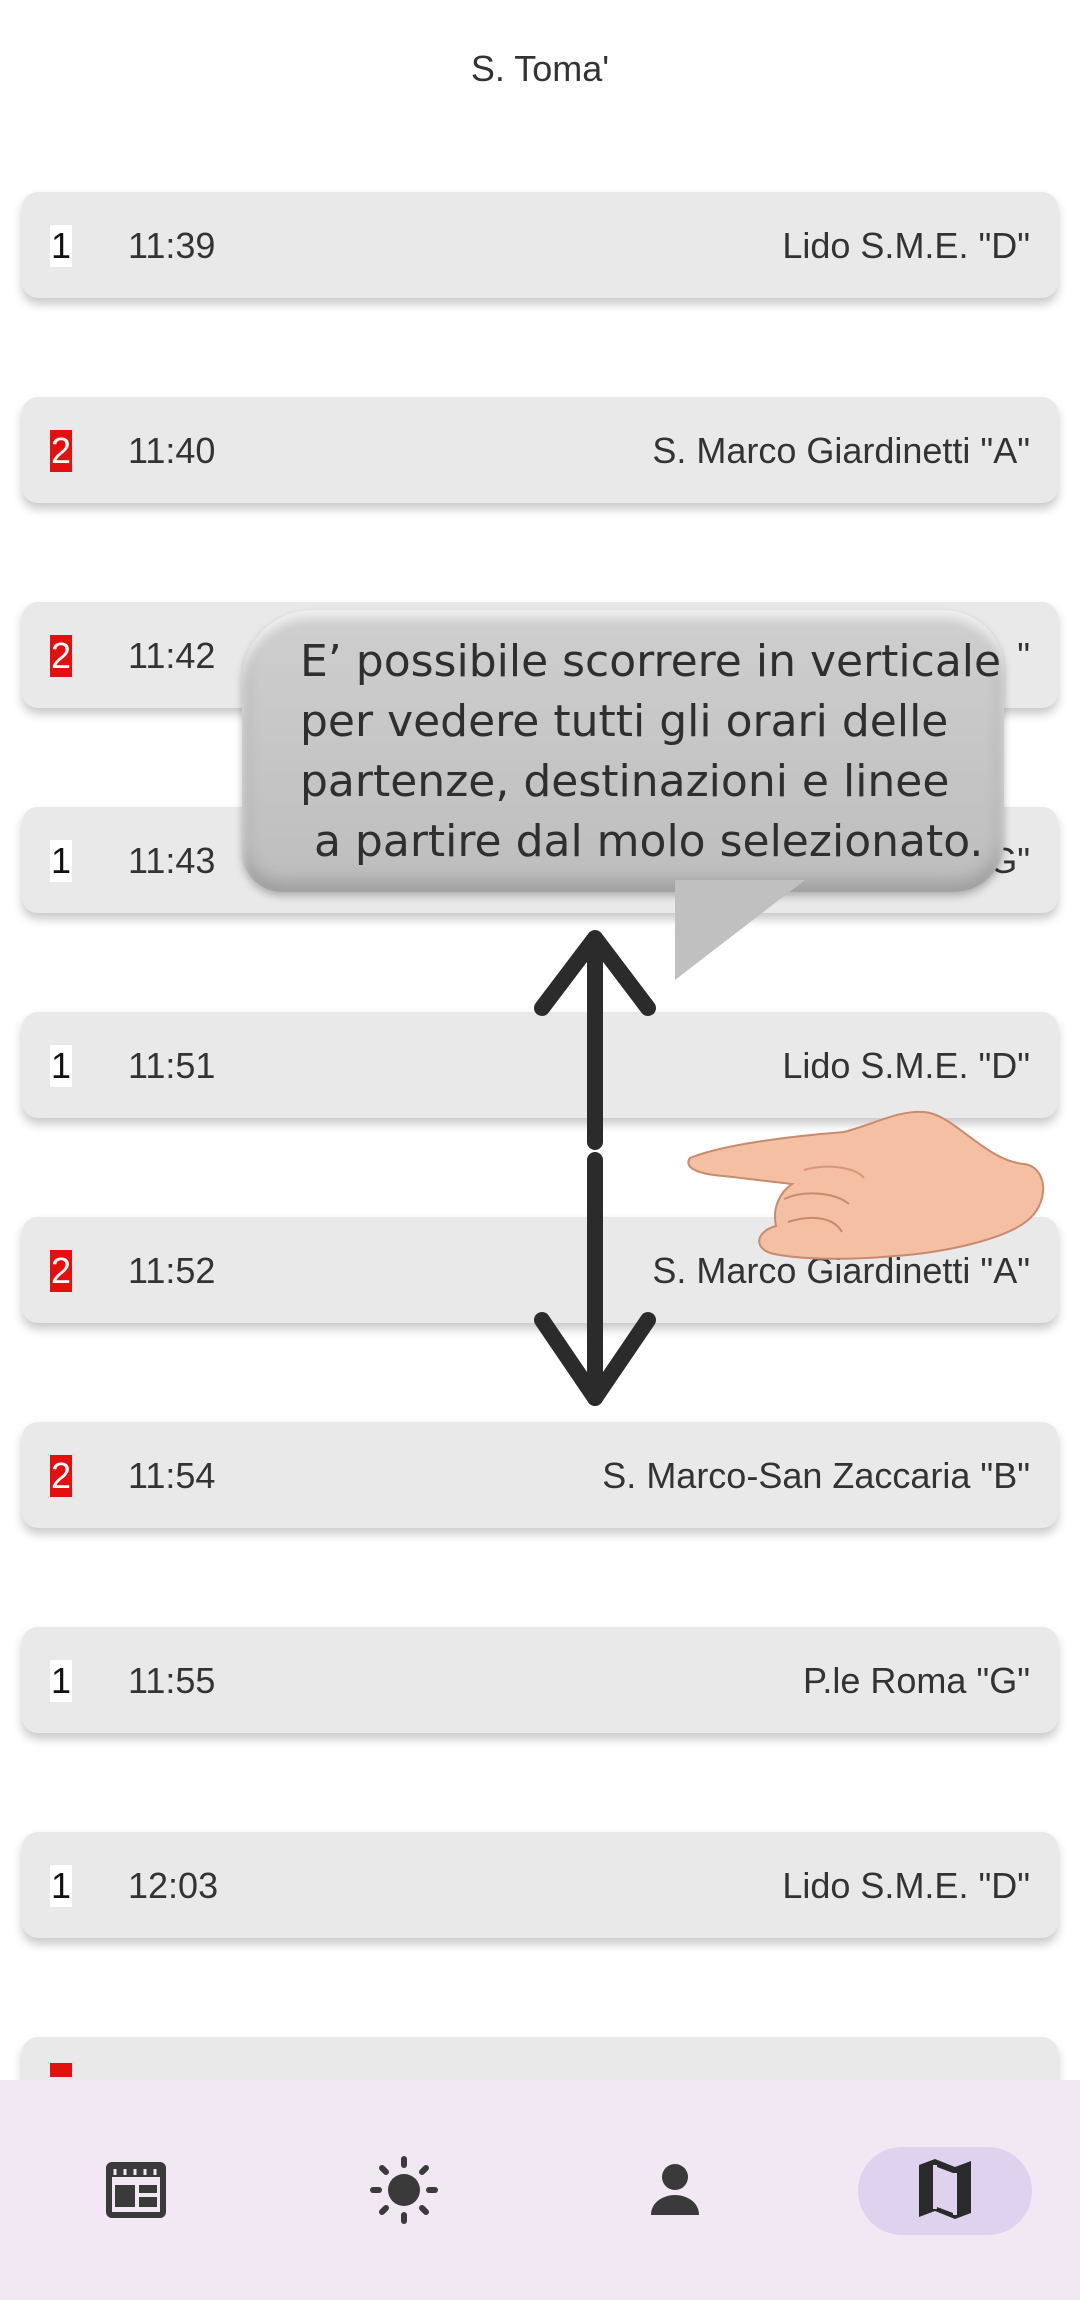 Image resolution: width=1080 pixels, height=2300 pixels. I want to click on nav-weather, so click(404, 2190).